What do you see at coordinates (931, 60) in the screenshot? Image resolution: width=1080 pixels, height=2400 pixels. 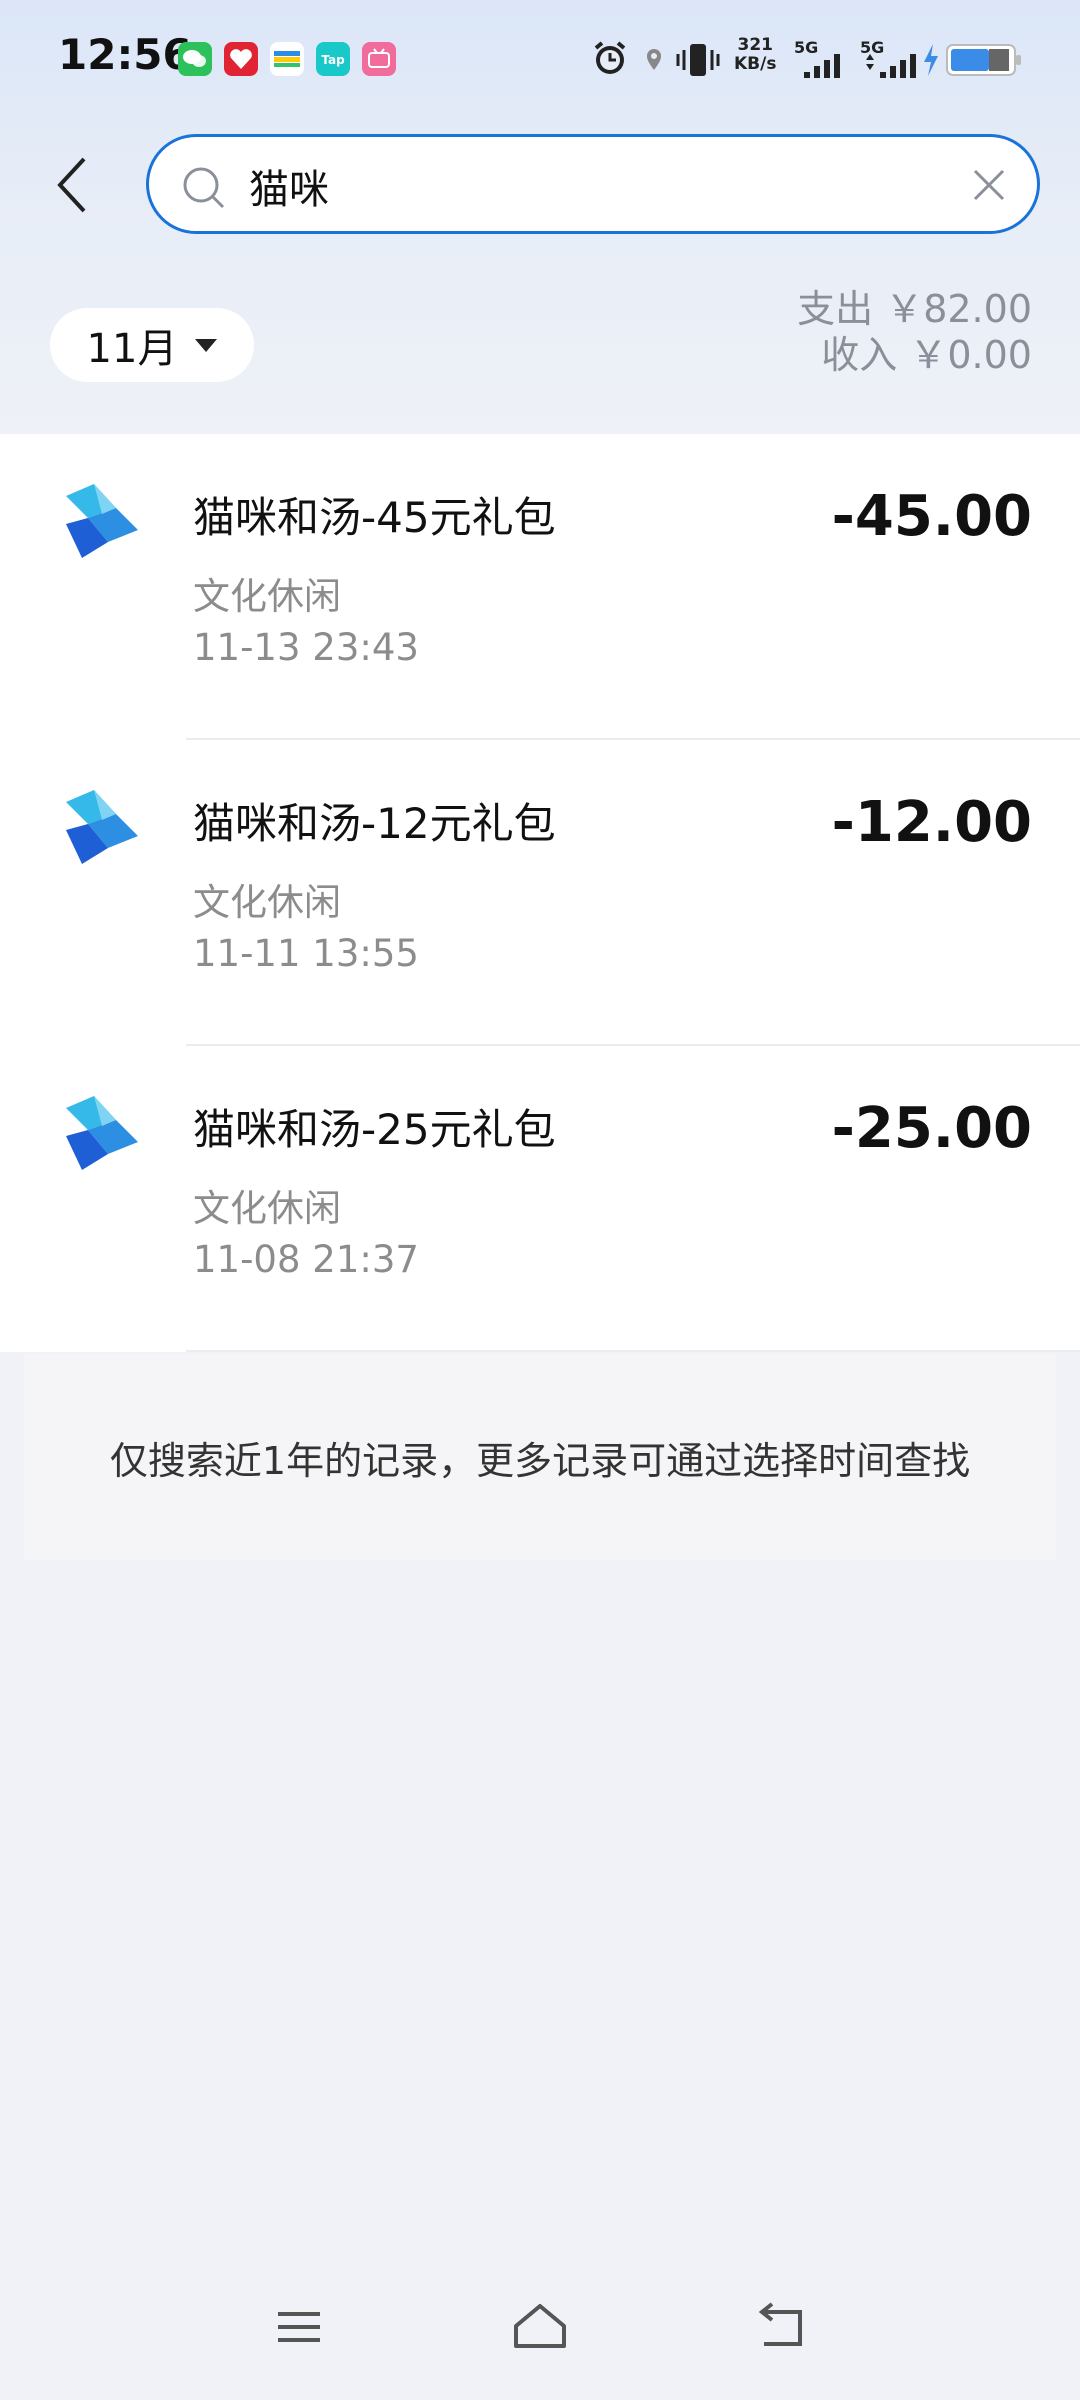 I see `charging-icon` at bounding box center [931, 60].